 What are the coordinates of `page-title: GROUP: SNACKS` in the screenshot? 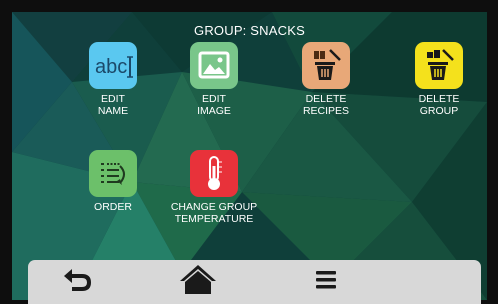 It's located at (249, 30).